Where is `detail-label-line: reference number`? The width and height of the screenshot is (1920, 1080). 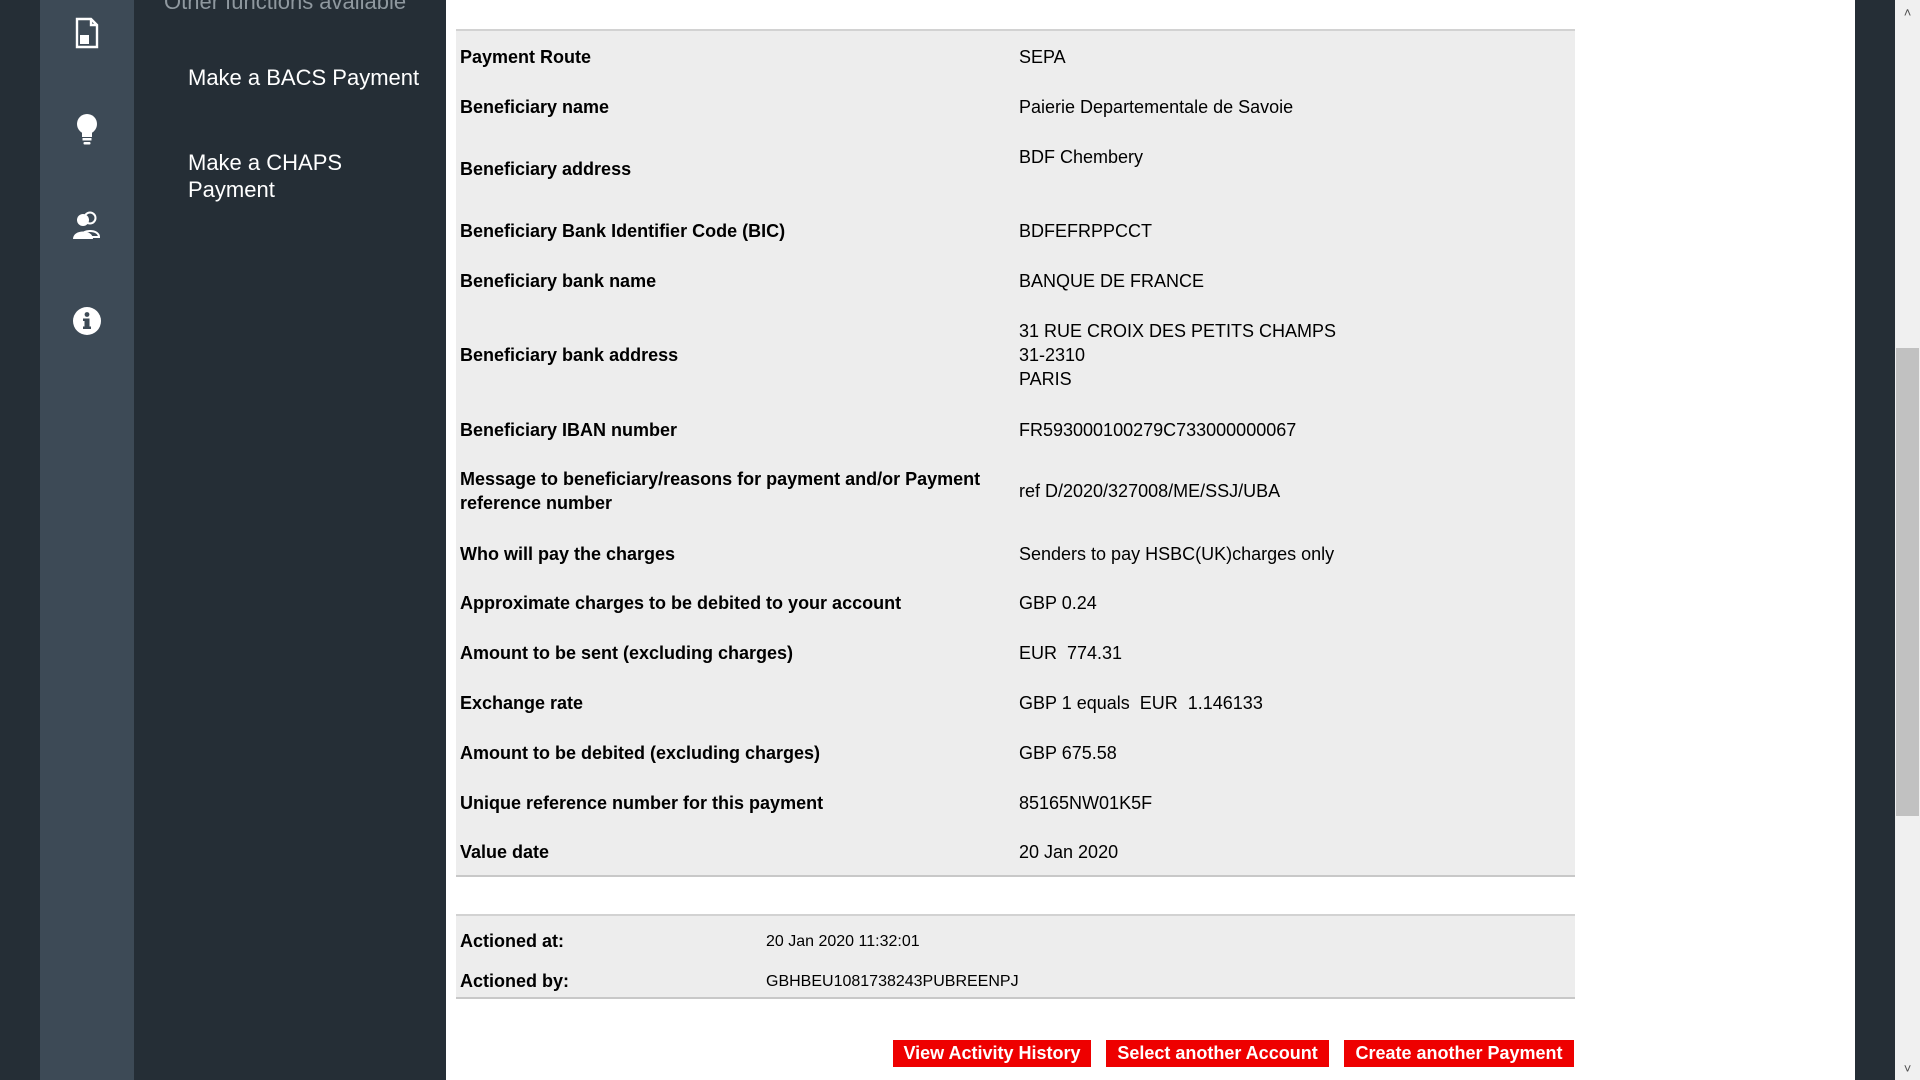 detail-label-line: reference number is located at coordinates (536, 503).